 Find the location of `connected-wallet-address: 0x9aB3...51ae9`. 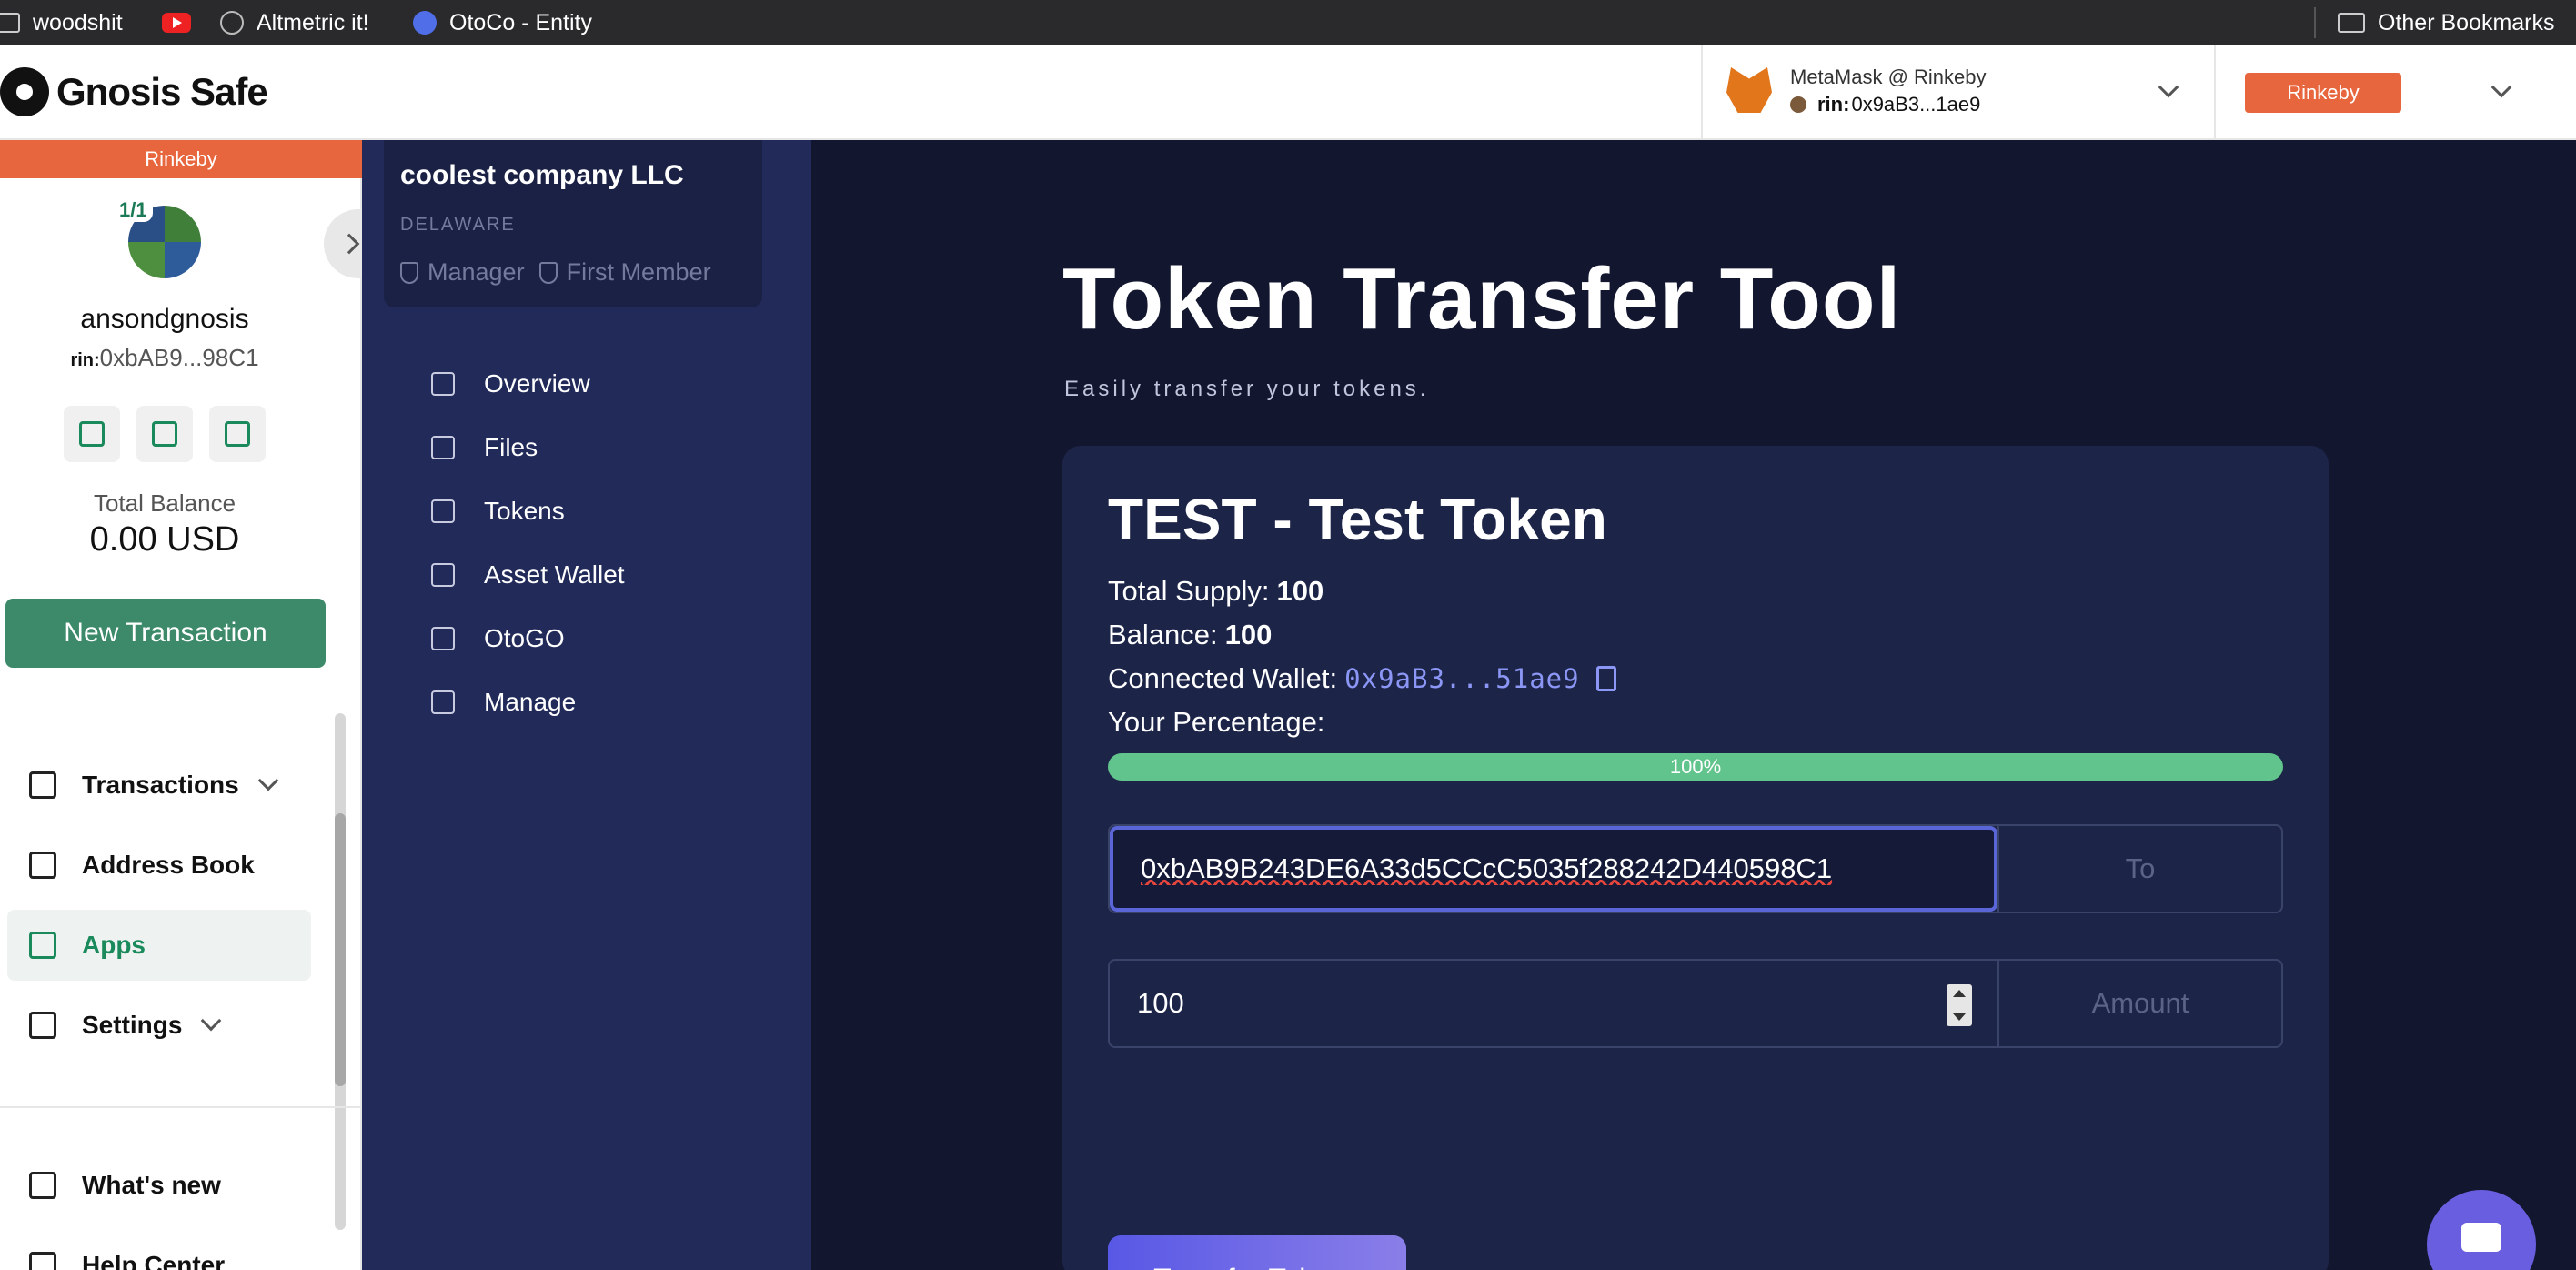

connected-wallet-address: 0x9aB3...51ae9 is located at coordinates (1461, 678).